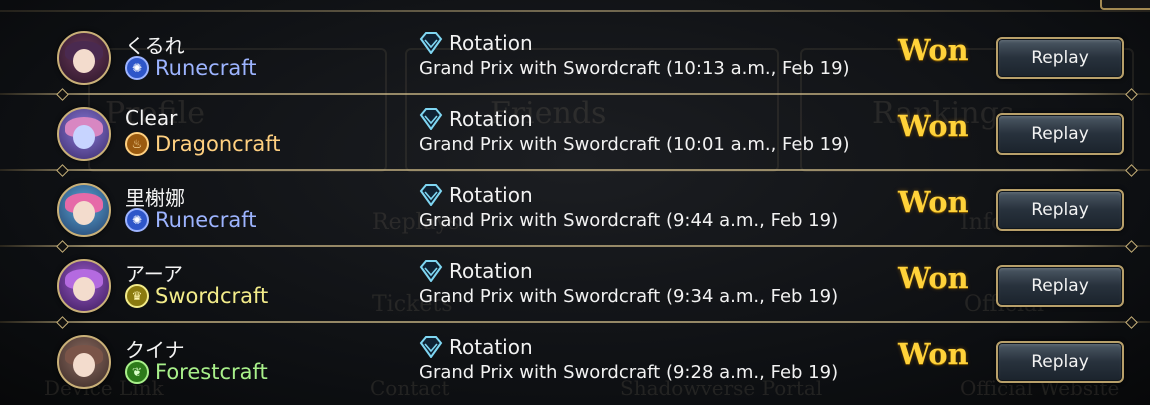 The width and height of the screenshot is (1150, 405). I want to click on player-name: 里榭娜, so click(155, 198).